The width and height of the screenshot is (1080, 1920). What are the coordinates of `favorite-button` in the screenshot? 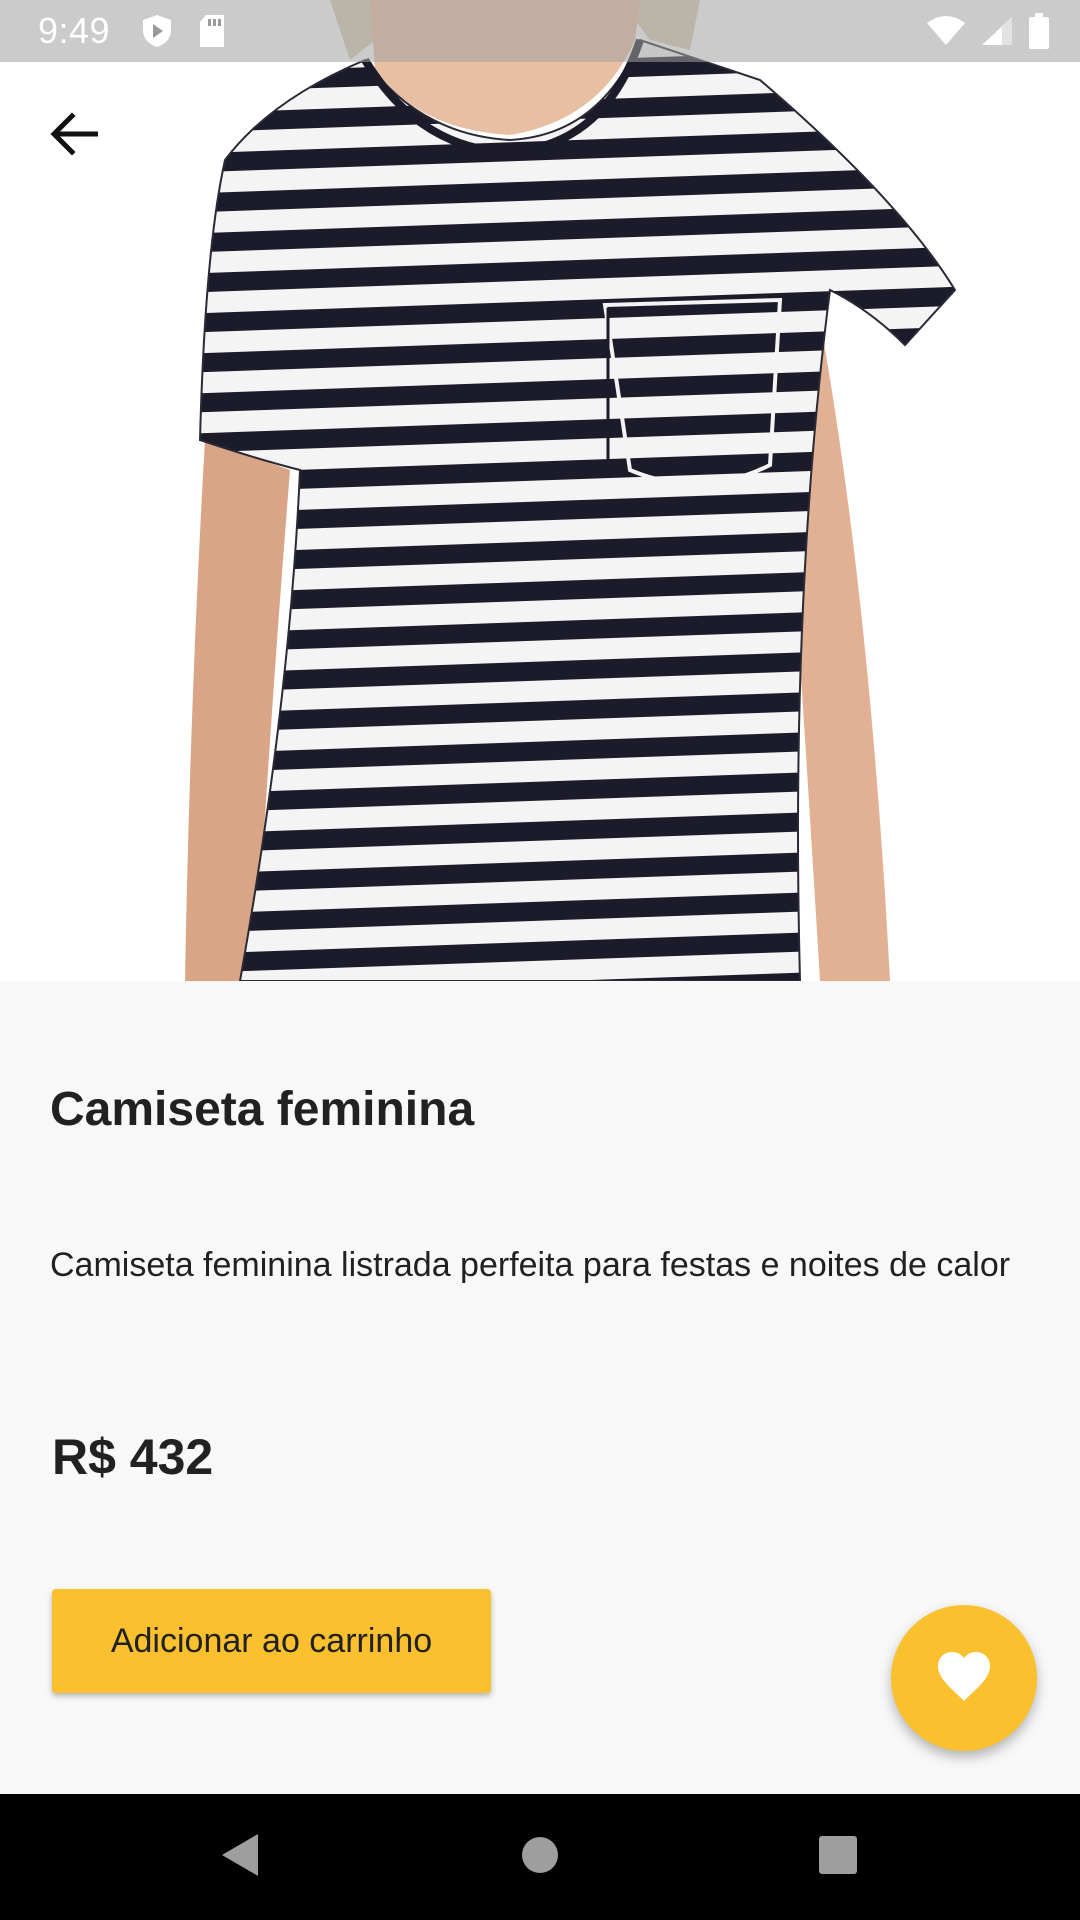 It's located at (964, 1678).